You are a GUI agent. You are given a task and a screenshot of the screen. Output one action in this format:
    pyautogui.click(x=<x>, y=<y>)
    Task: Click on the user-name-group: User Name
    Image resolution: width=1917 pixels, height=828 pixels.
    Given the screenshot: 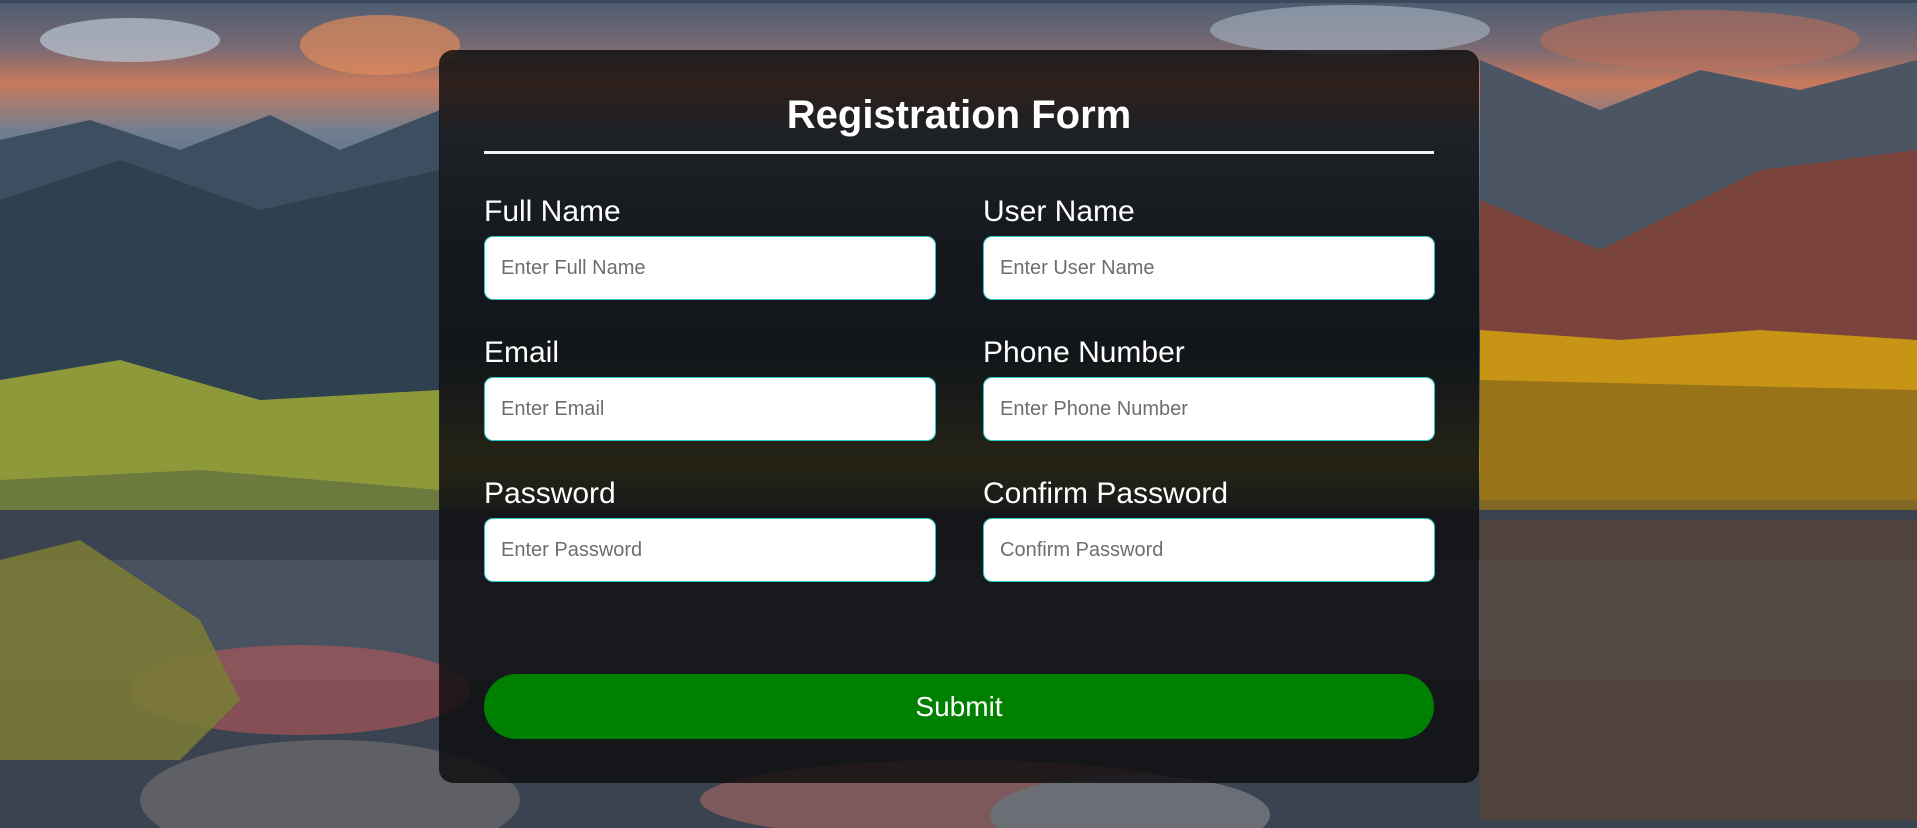 What is the action you would take?
    pyautogui.click(x=1209, y=247)
    